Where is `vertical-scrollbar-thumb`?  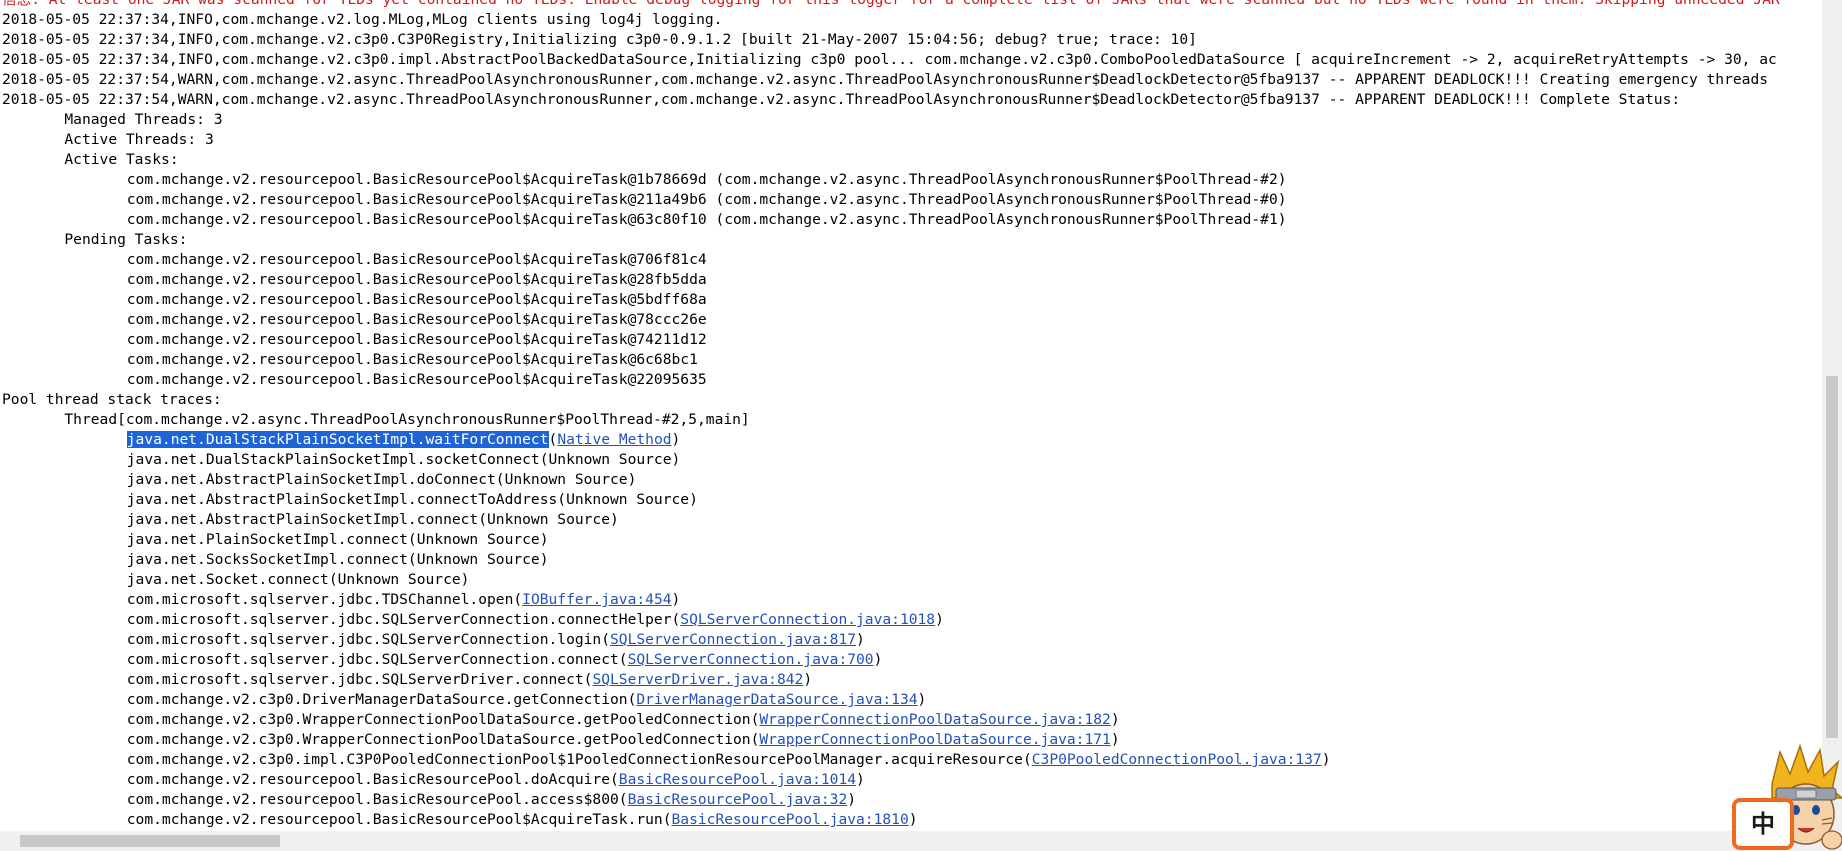
vertical-scrollbar-thumb is located at coordinates (1832, 557).